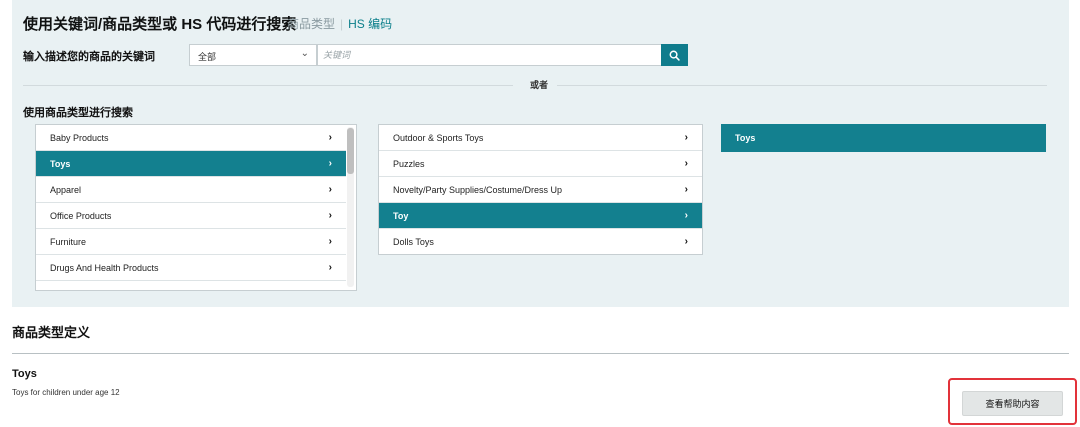  What do you see at coordinates (311, 24) in the screenshot?
I see `tab-product-type: 商品类型` at bounding box center [311, 24].